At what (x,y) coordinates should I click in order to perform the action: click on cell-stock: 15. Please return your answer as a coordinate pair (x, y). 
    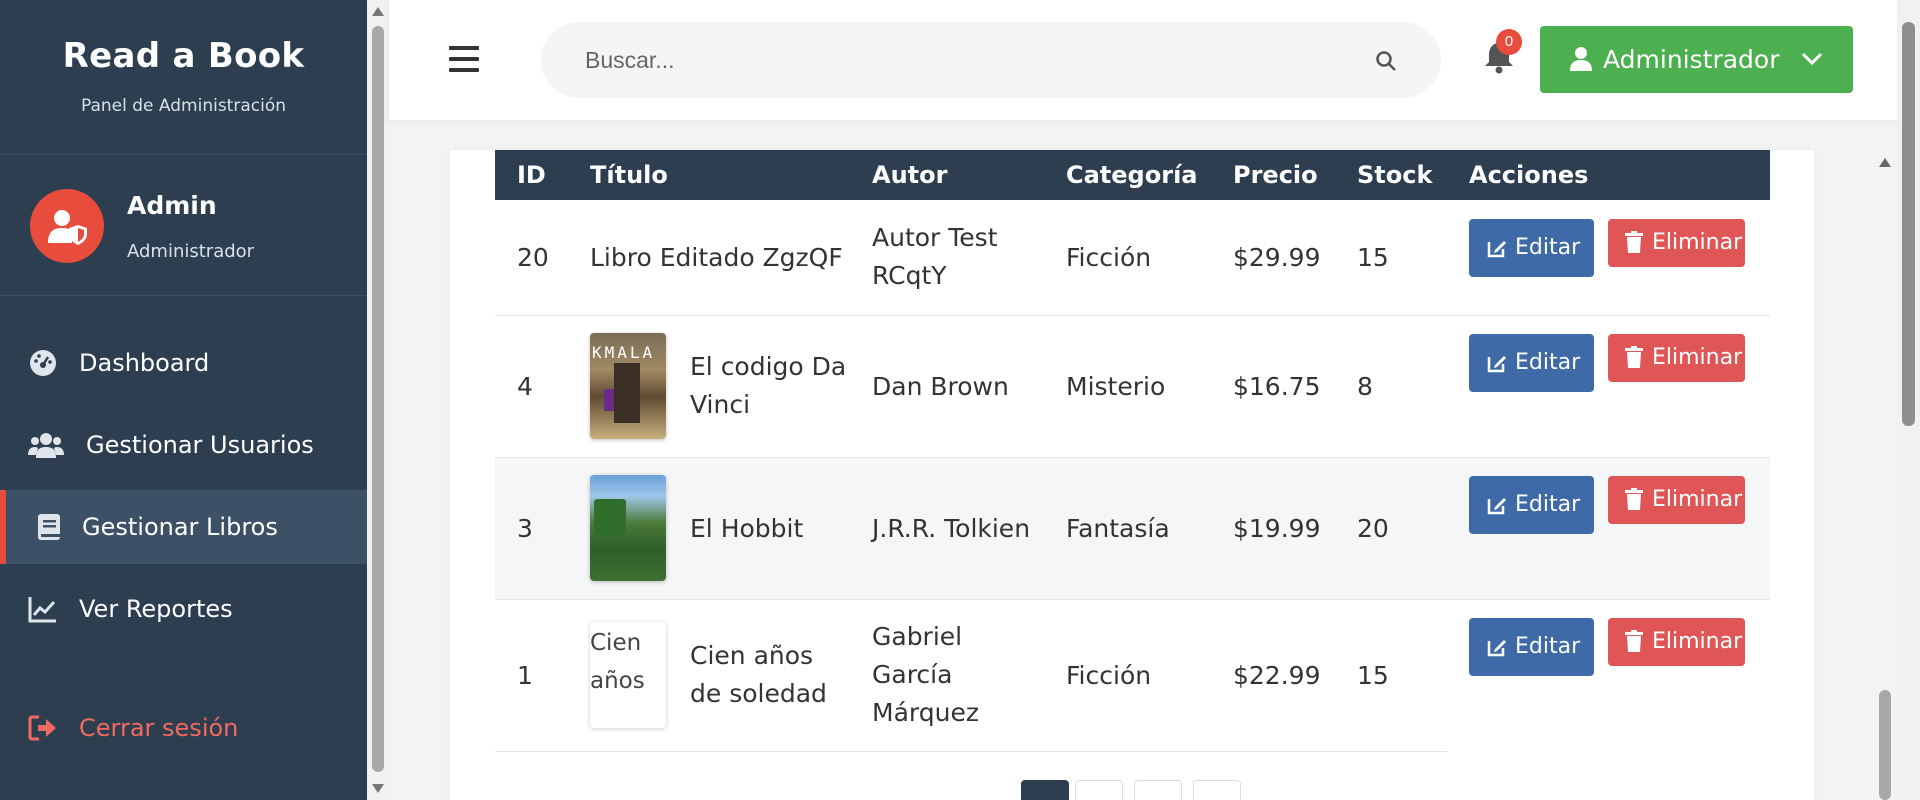
    Looking at the image, I should click on (1391, 258).